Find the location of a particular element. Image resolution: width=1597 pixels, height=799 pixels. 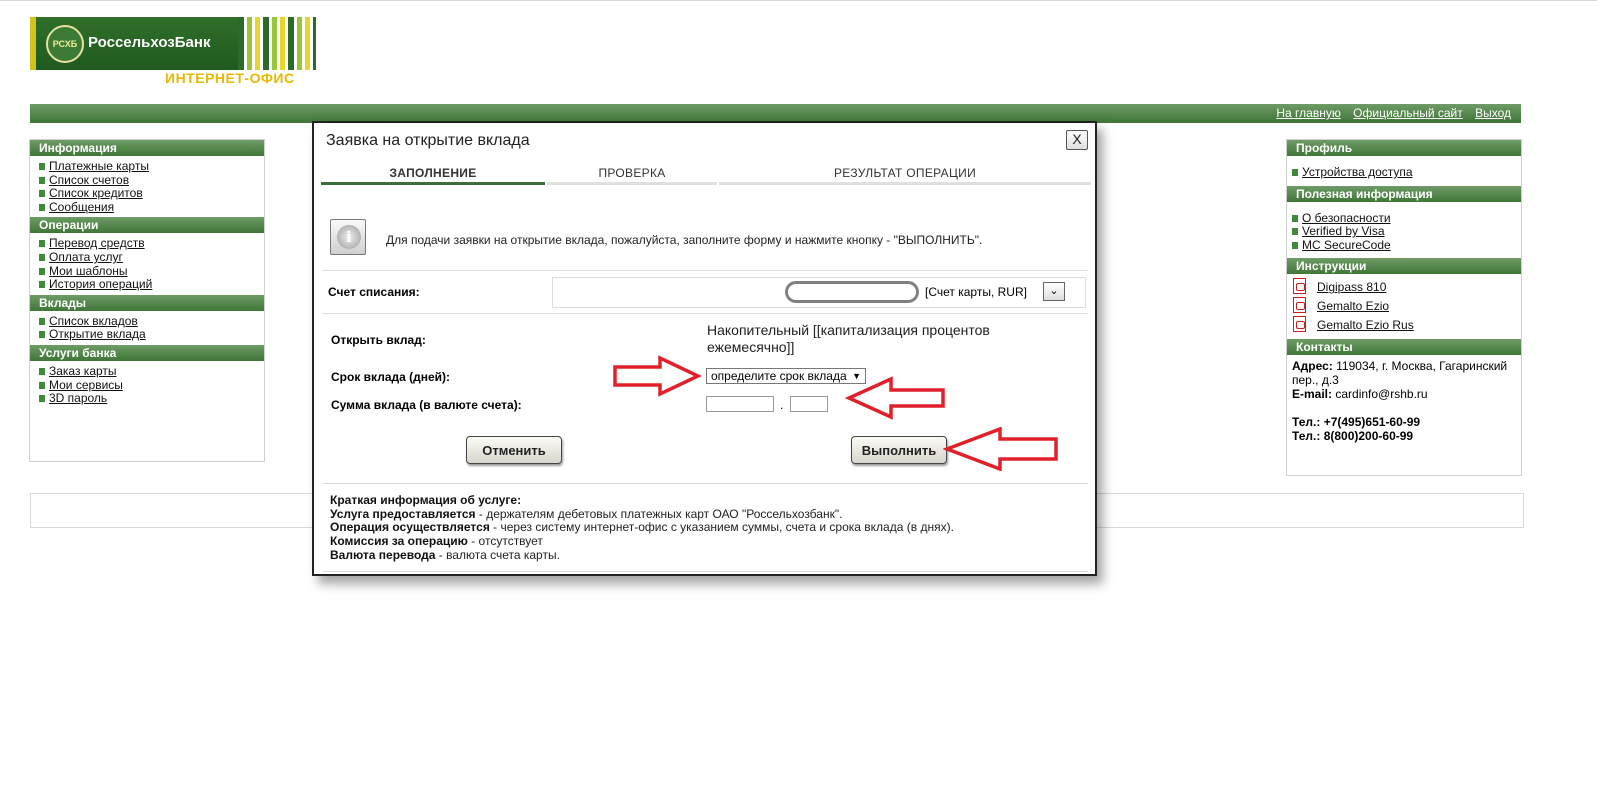

amount-integer-input is located at coordinates (740, 404).